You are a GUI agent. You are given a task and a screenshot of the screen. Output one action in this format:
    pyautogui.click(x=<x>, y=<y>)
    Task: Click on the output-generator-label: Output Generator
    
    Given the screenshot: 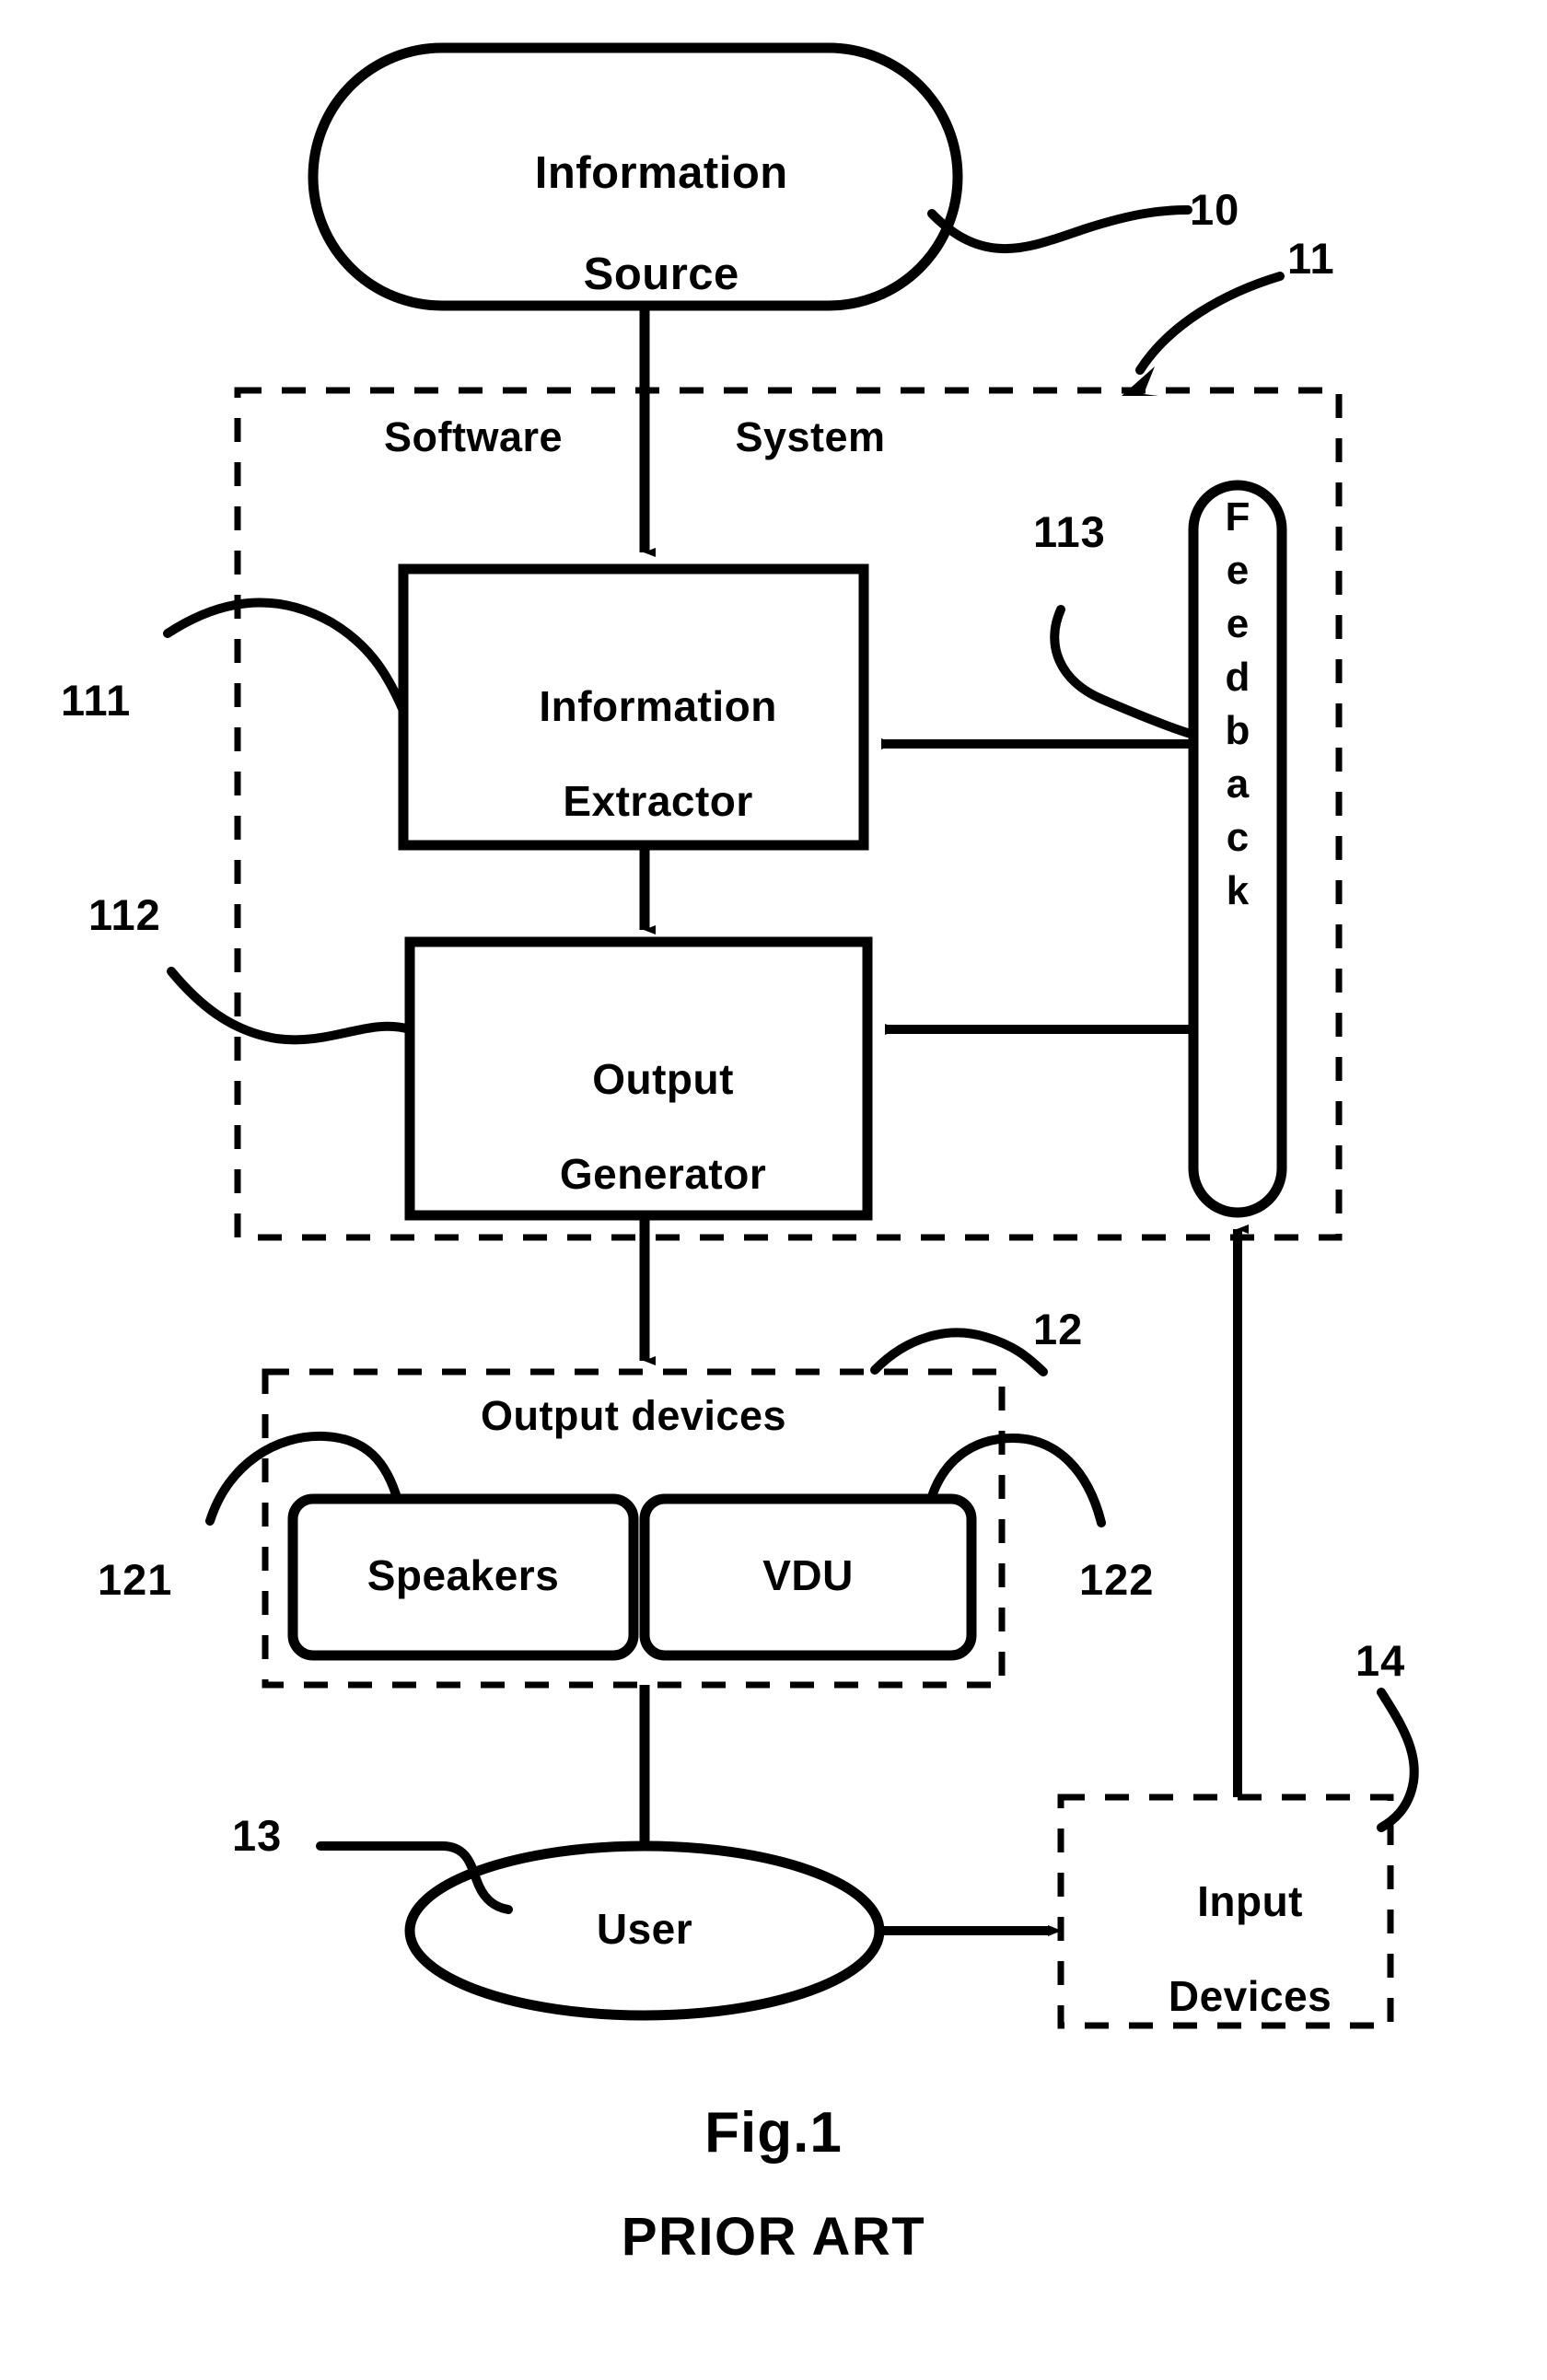 What is the action you would take?
    pyautogui.click(x=638, y=1127)
    